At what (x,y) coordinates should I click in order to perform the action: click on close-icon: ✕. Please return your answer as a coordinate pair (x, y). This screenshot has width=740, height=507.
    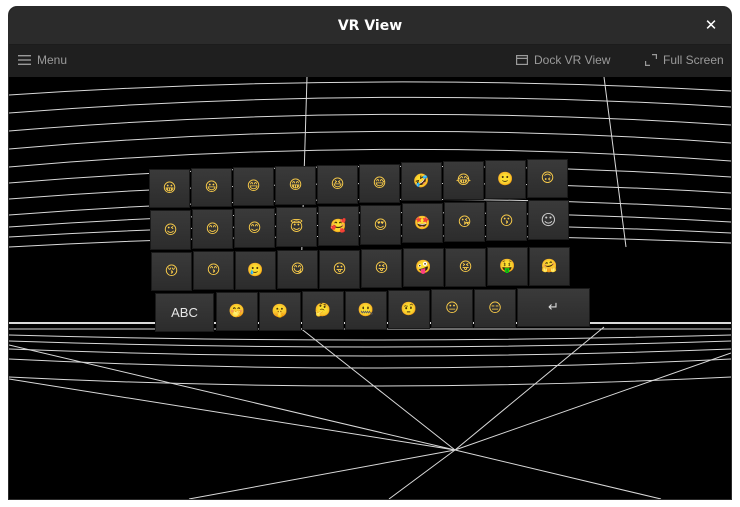
    Looking at the image, I should click on (711, 25).